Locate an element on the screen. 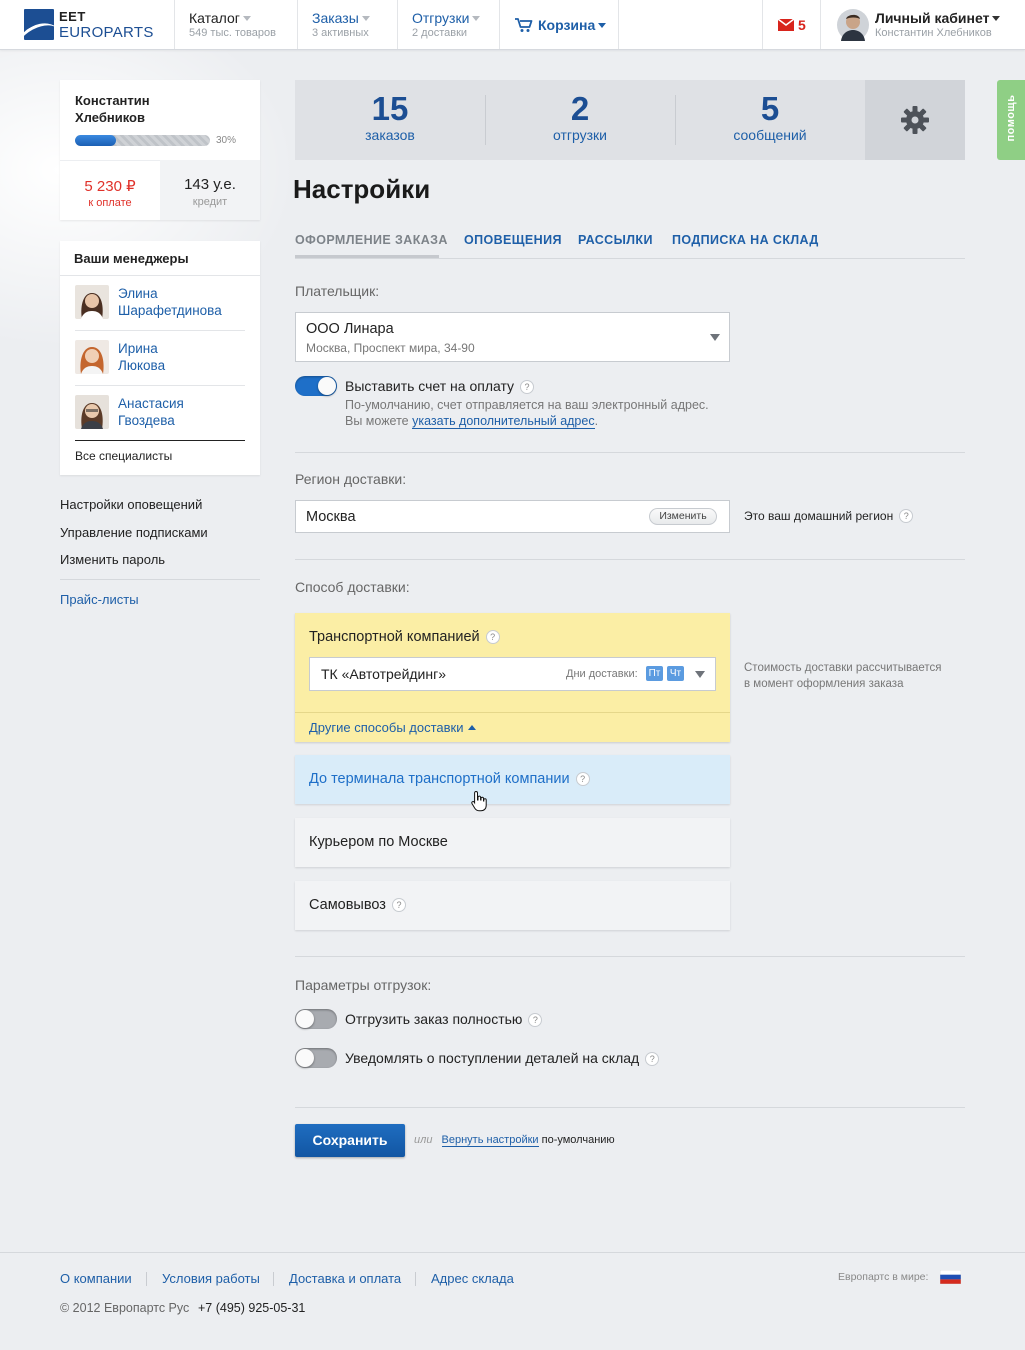 The width and height of the screenshot is (1025, 1350). region-field: Москва Изменить is located at coordinates (512, 516).